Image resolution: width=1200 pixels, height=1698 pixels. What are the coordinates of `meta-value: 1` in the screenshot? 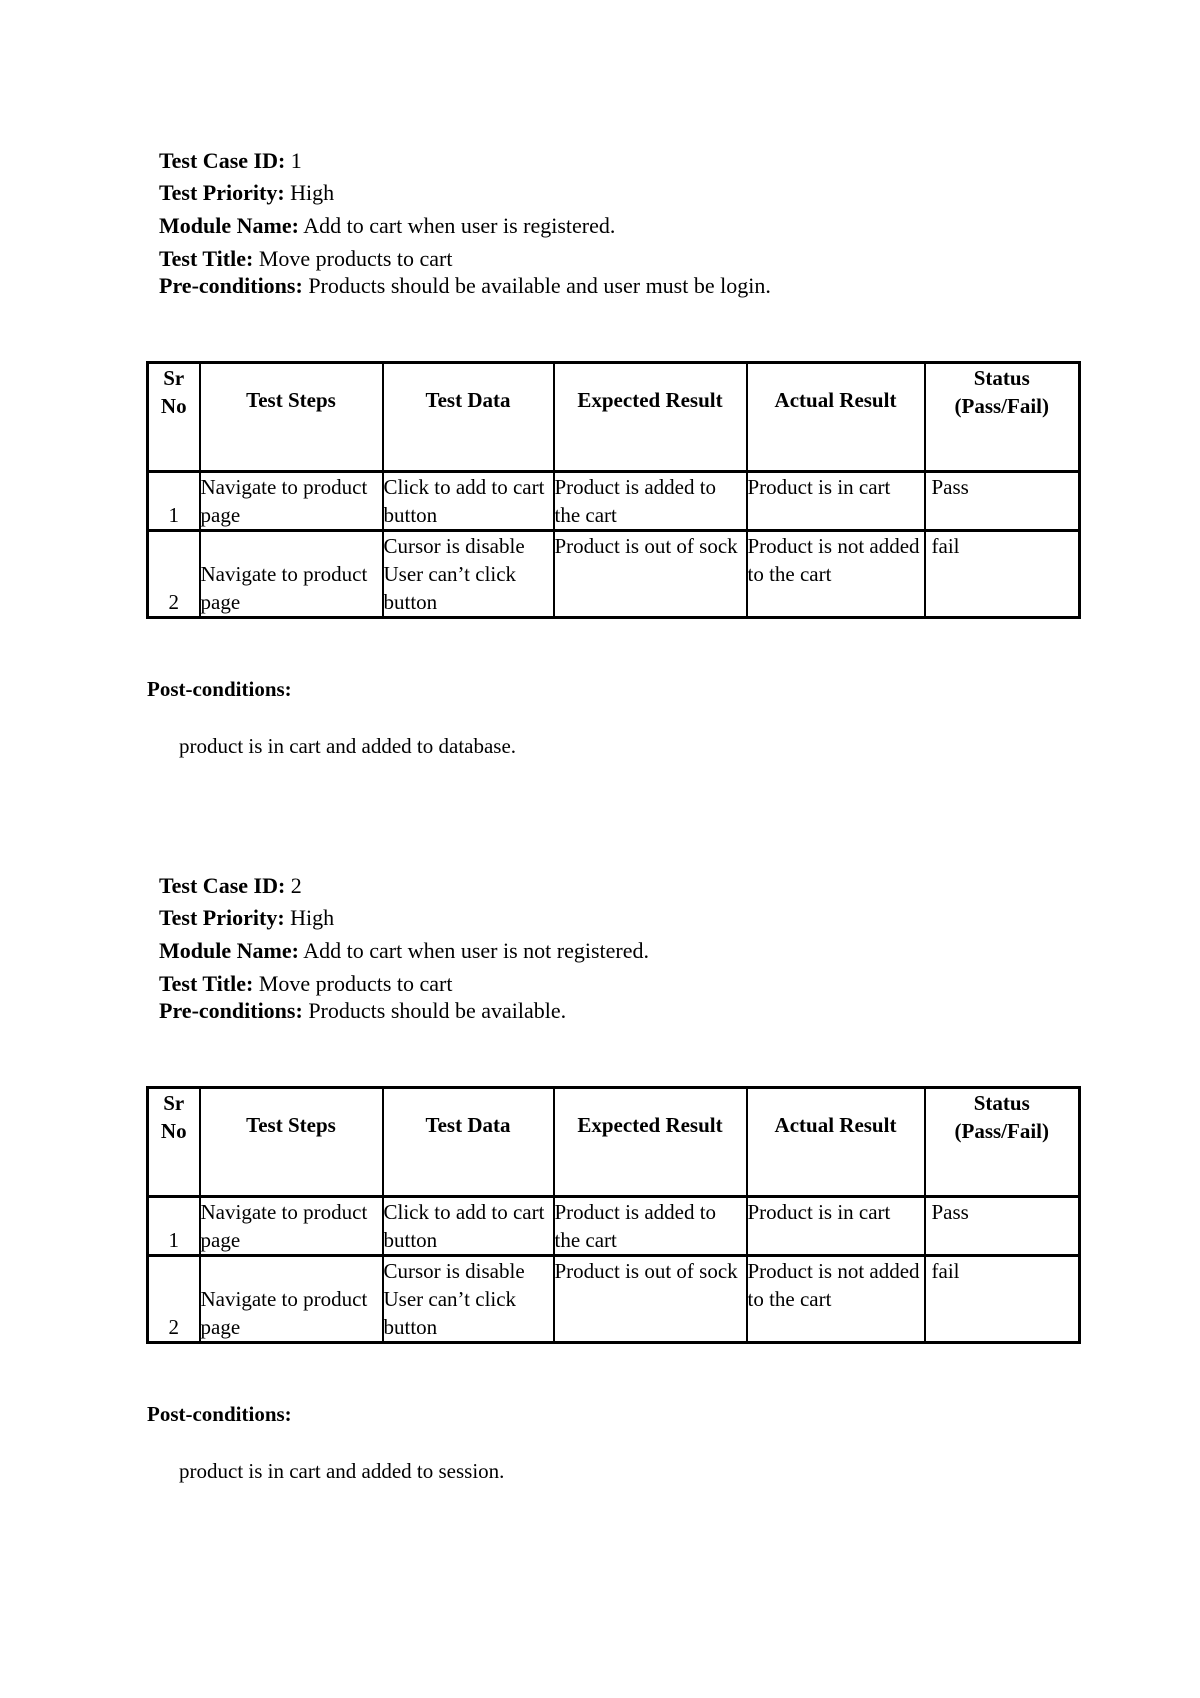 It's located at (296, 160).